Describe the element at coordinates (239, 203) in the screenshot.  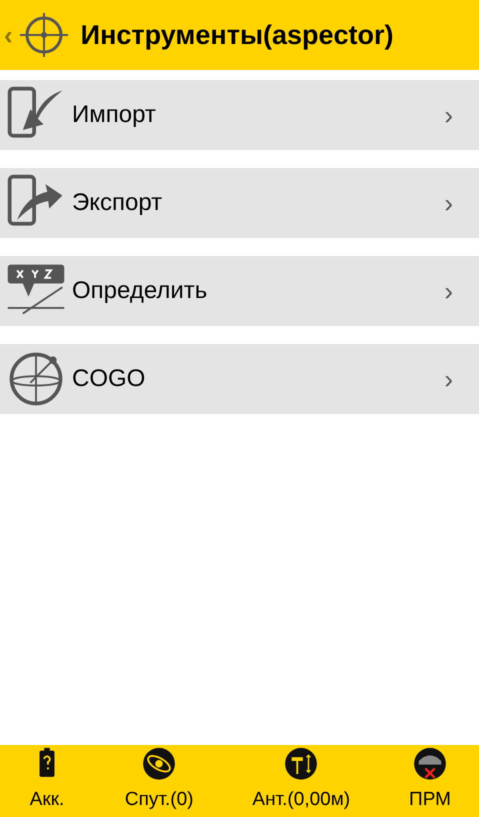
I see `menu-item: Экспорт ›` at that location.